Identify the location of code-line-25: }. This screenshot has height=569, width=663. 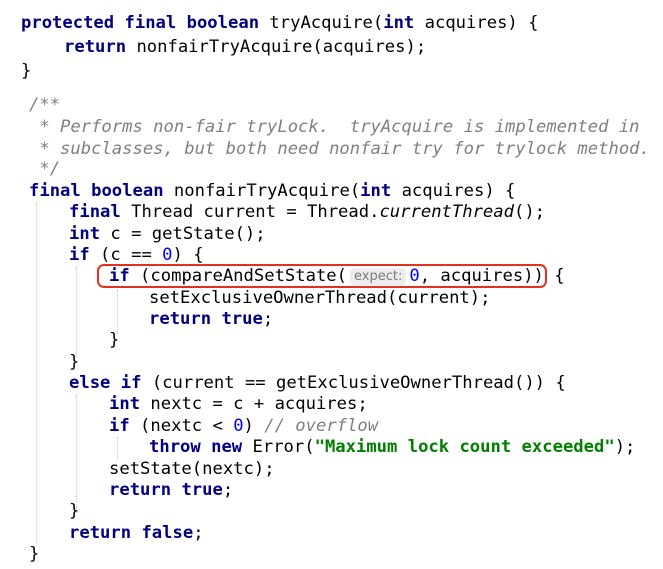
(34, 554).